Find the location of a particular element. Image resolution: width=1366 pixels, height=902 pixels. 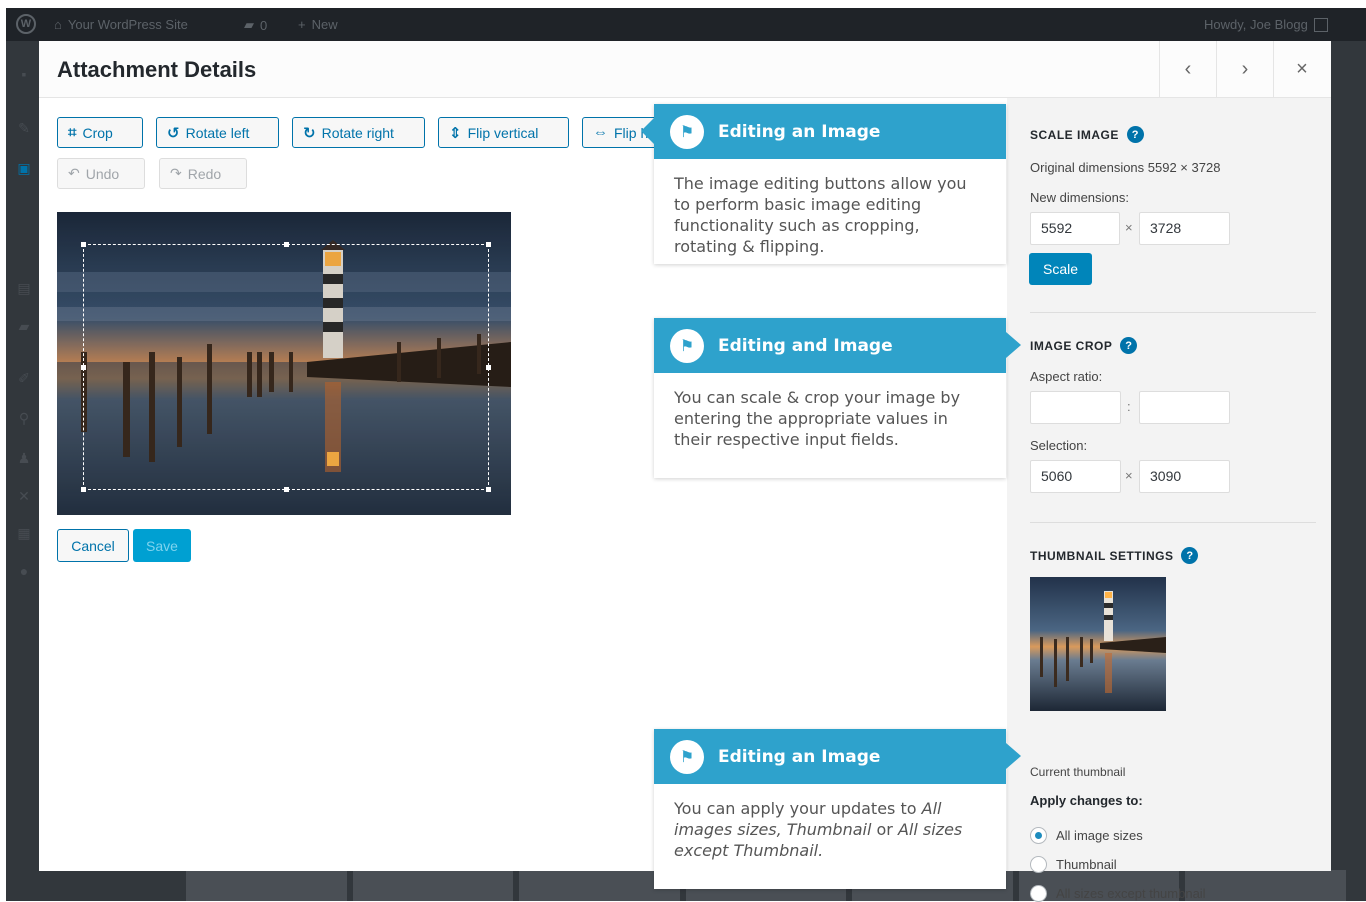

redo-button: ↷ Redo is located at coordinates (203, 173).